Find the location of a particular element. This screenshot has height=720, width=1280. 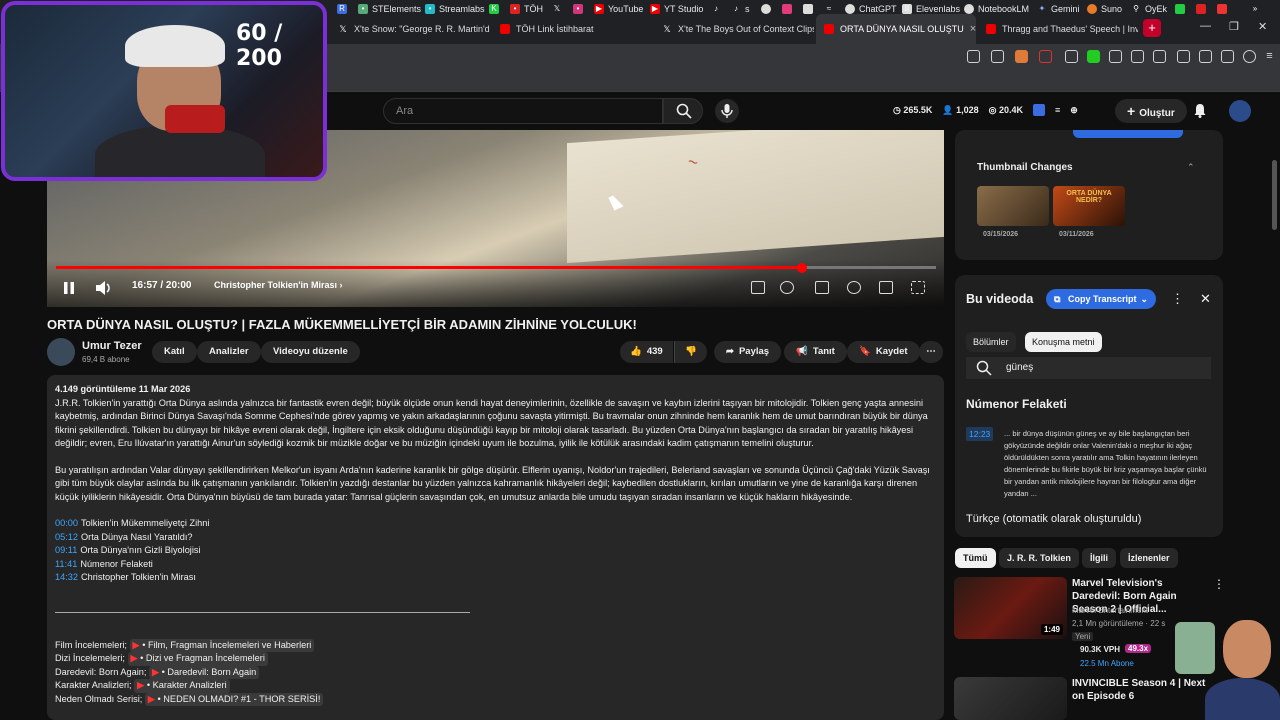

bookmark-notebooklm: NotebookLM is located at coordinates (996, 9).